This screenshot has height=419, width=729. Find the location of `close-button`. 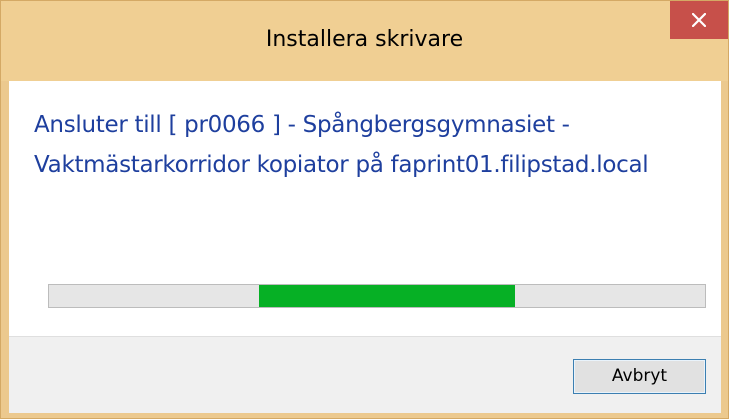

close-button is located at coordinates (699, 20).